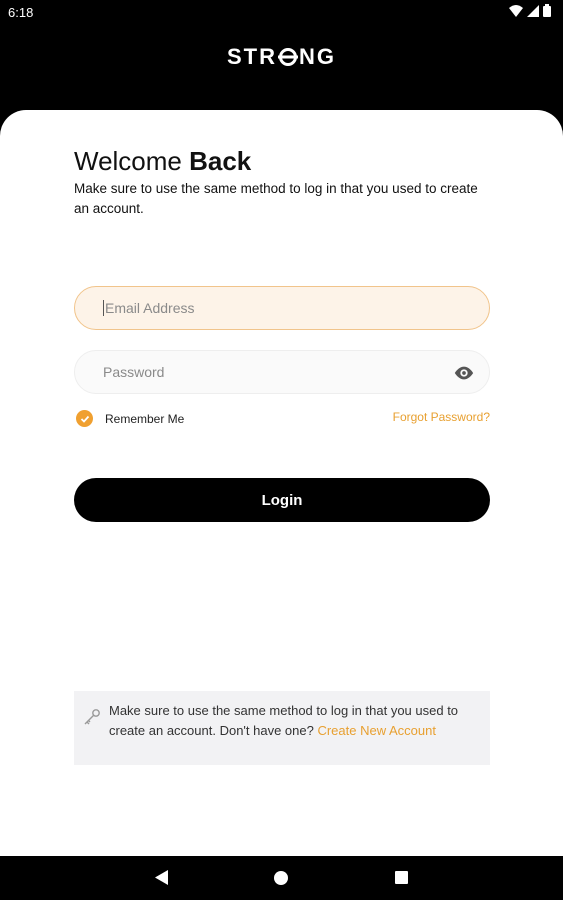  I want to click on email-field: Email Address, so click(282, 308).